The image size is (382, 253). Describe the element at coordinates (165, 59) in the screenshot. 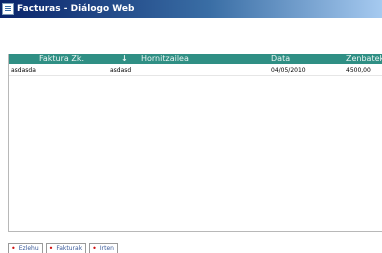

I see `column-header-hornitzailea: Hornitzailea` at that location.